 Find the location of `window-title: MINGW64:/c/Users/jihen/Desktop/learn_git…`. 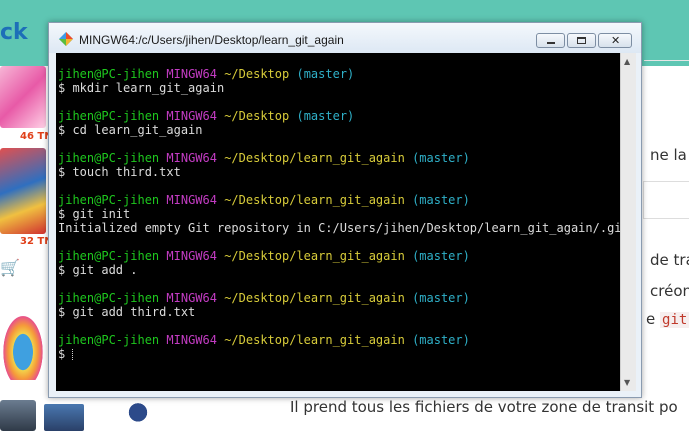

window-title: MINGW64:/c/Users/jihen/Desktop/learn_git… is located at coordinates (211, 40).